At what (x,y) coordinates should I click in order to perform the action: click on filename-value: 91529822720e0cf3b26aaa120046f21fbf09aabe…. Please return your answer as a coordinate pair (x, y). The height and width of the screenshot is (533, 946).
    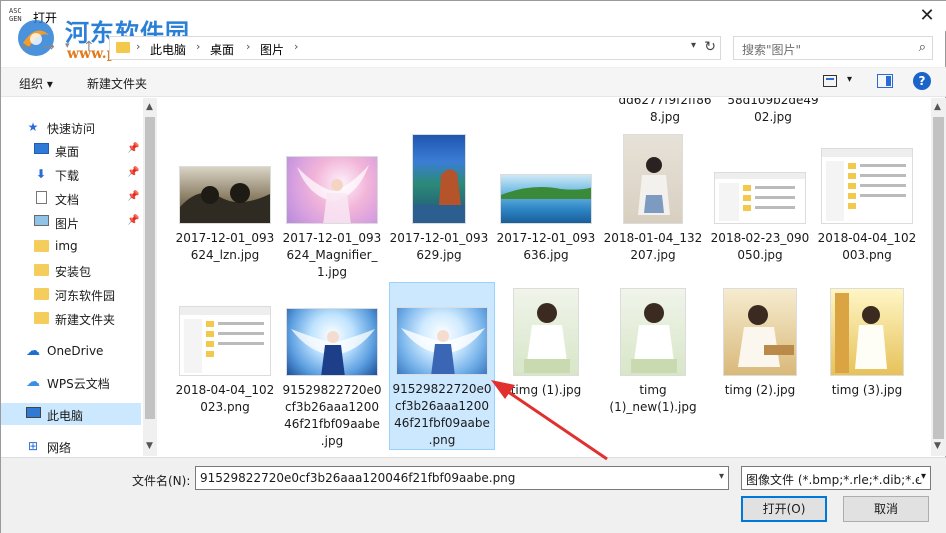
    Looking at the image, I should click on (358, 478).